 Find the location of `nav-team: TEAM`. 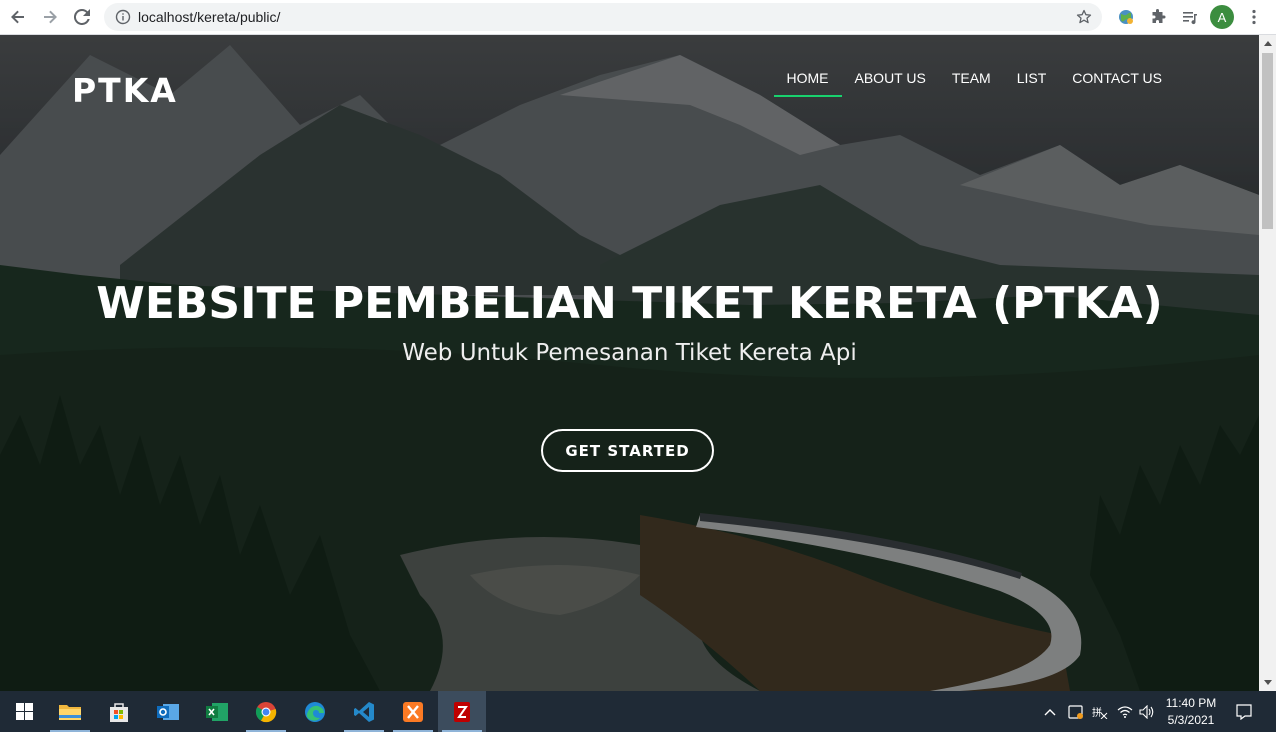

nav-team: TEAM is located at coordinates (971, 84).